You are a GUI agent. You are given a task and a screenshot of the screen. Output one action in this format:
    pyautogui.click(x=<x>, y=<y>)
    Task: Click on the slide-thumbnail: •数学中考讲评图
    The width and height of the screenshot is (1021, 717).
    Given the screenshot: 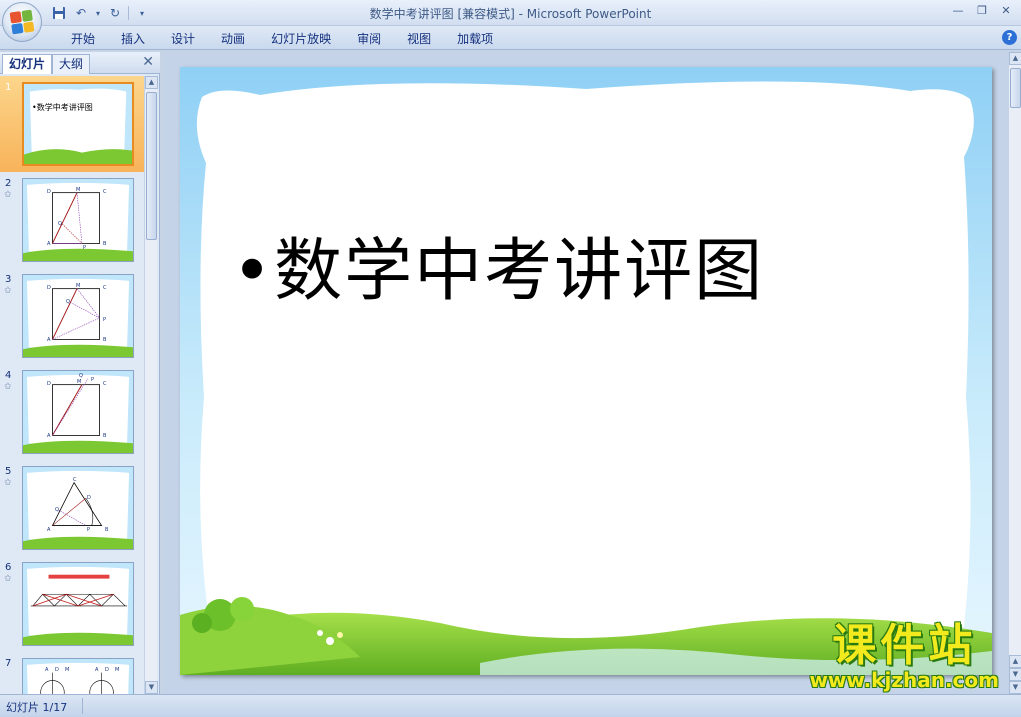 What is the action you would take?
    pyautogui.click(x=78, y=124)
    